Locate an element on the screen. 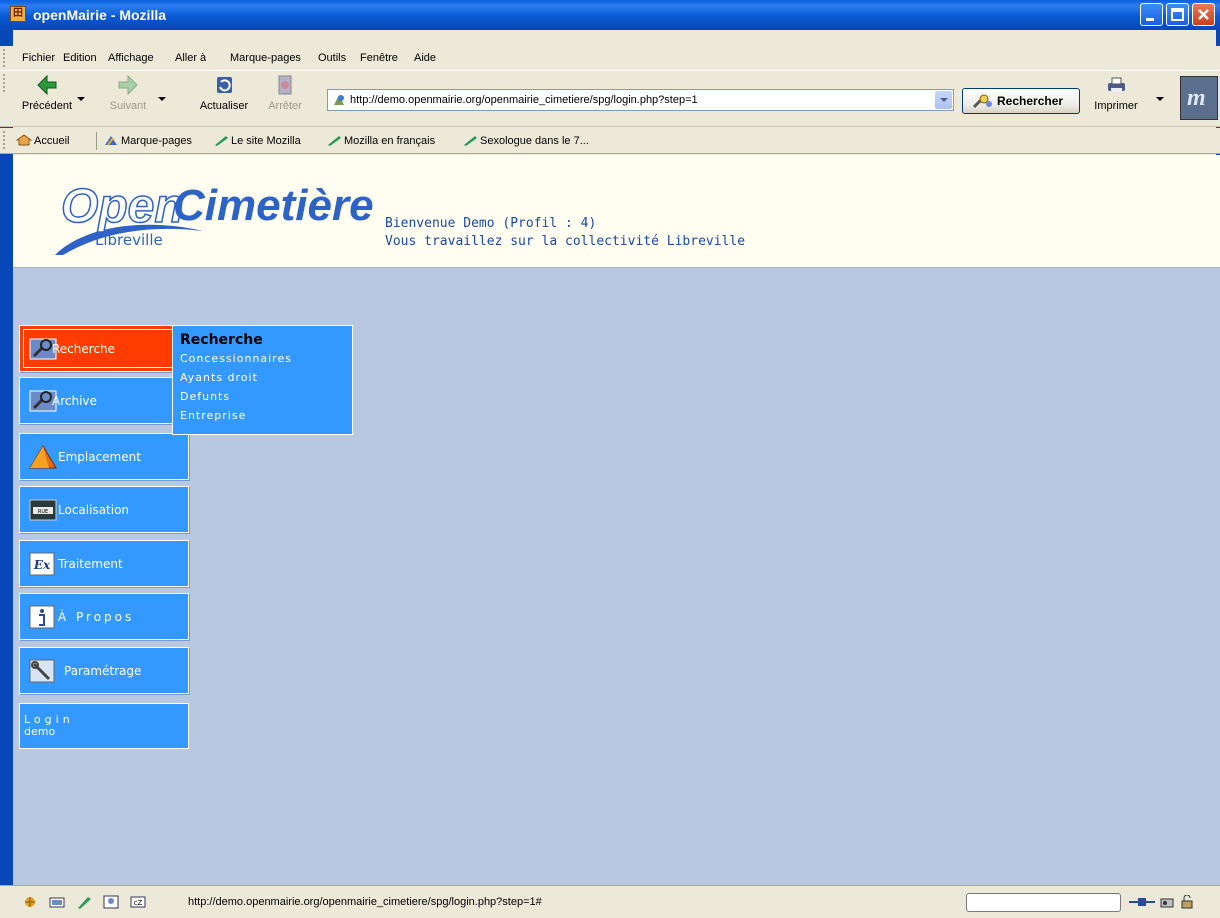  forward-button: Suivant is located at coordinates (128, 92).